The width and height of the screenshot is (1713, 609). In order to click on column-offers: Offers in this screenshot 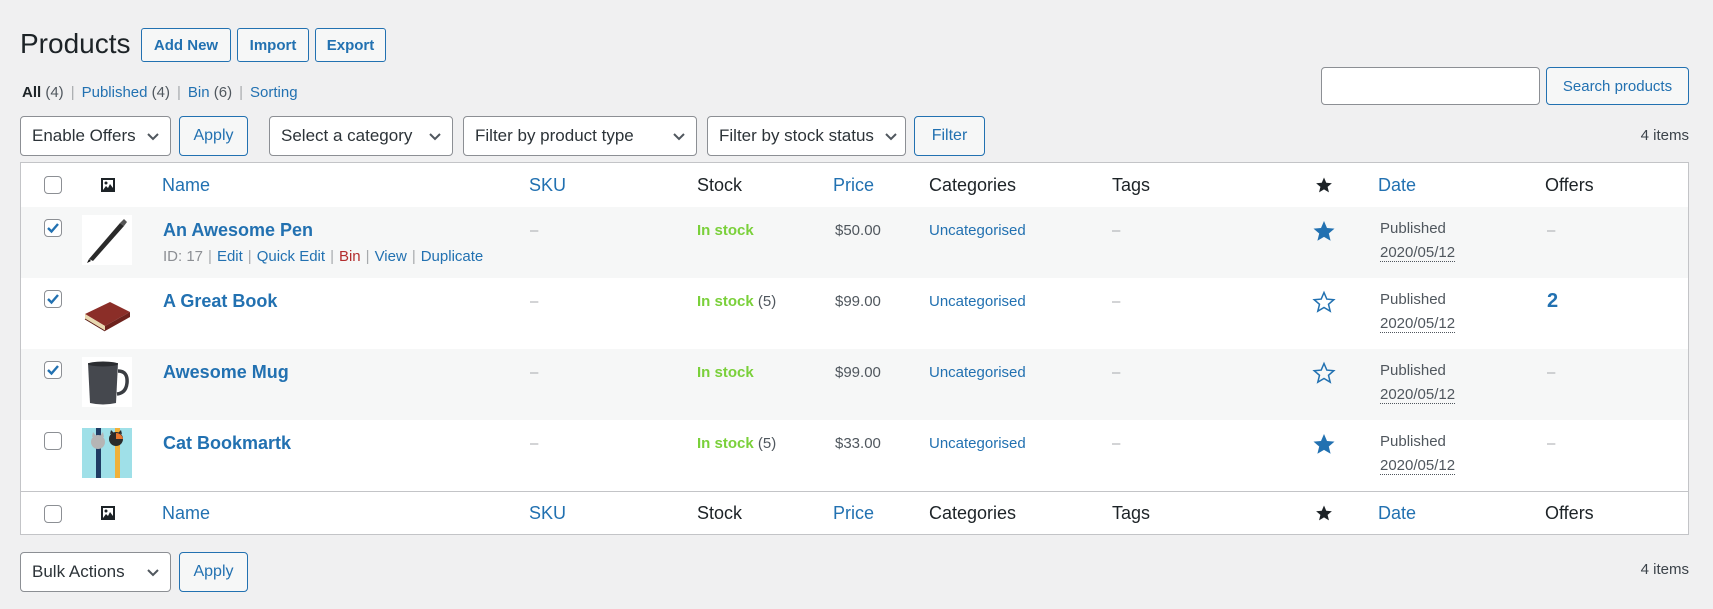, I will do `click(1569, 513)`.